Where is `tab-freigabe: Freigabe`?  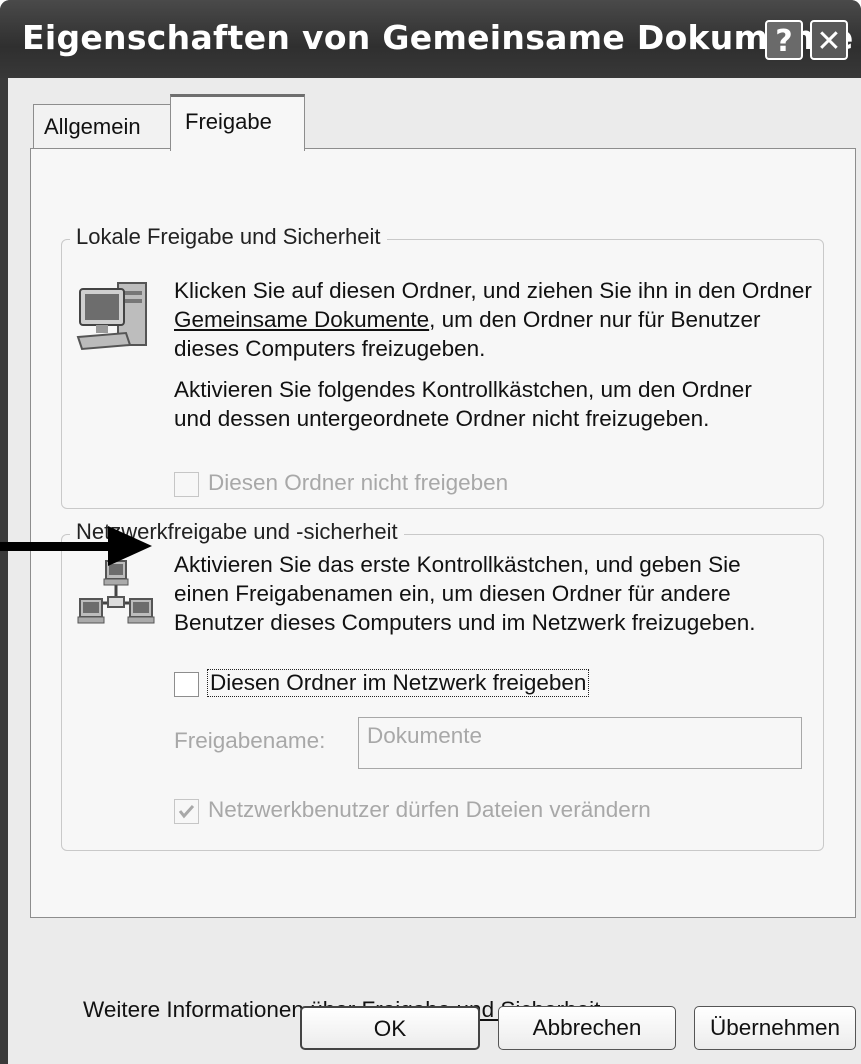
tab-freigabe: Freigabe is located at coordinates (237, 122).